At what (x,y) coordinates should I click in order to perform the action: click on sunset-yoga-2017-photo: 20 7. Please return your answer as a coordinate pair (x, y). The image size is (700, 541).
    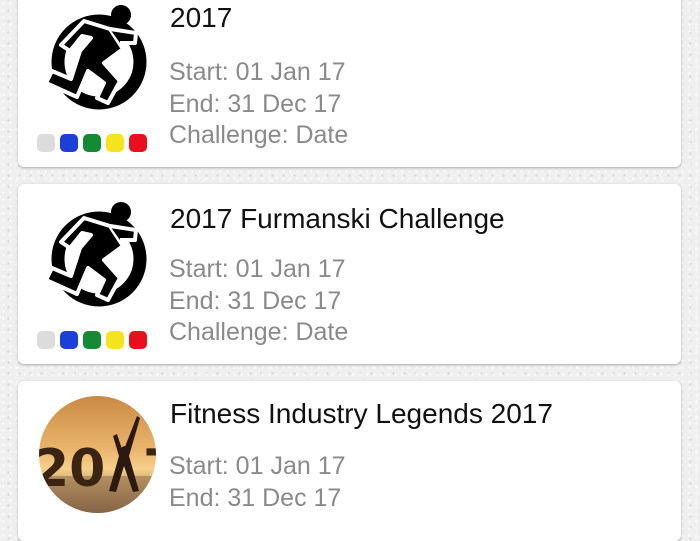
    Looking at the image, I should click on (97, 454).